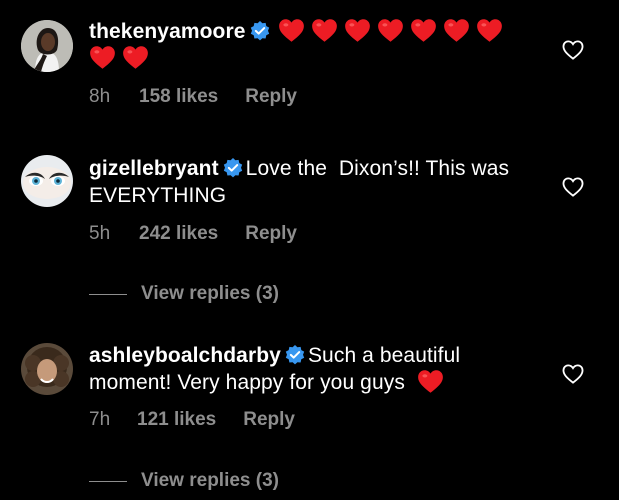 The image size is (619, 500). I want to click on comment-timestamp: 8h, so click(100, 96).